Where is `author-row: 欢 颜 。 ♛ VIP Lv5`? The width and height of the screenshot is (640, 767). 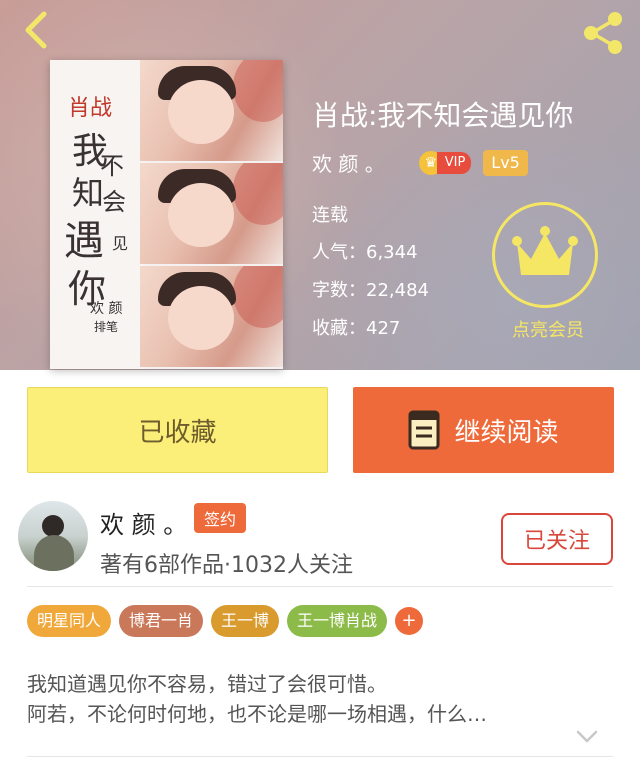 author-row: 欢 颜 。 ♛ VIP Lv5 is located at coordinates (420, 162).